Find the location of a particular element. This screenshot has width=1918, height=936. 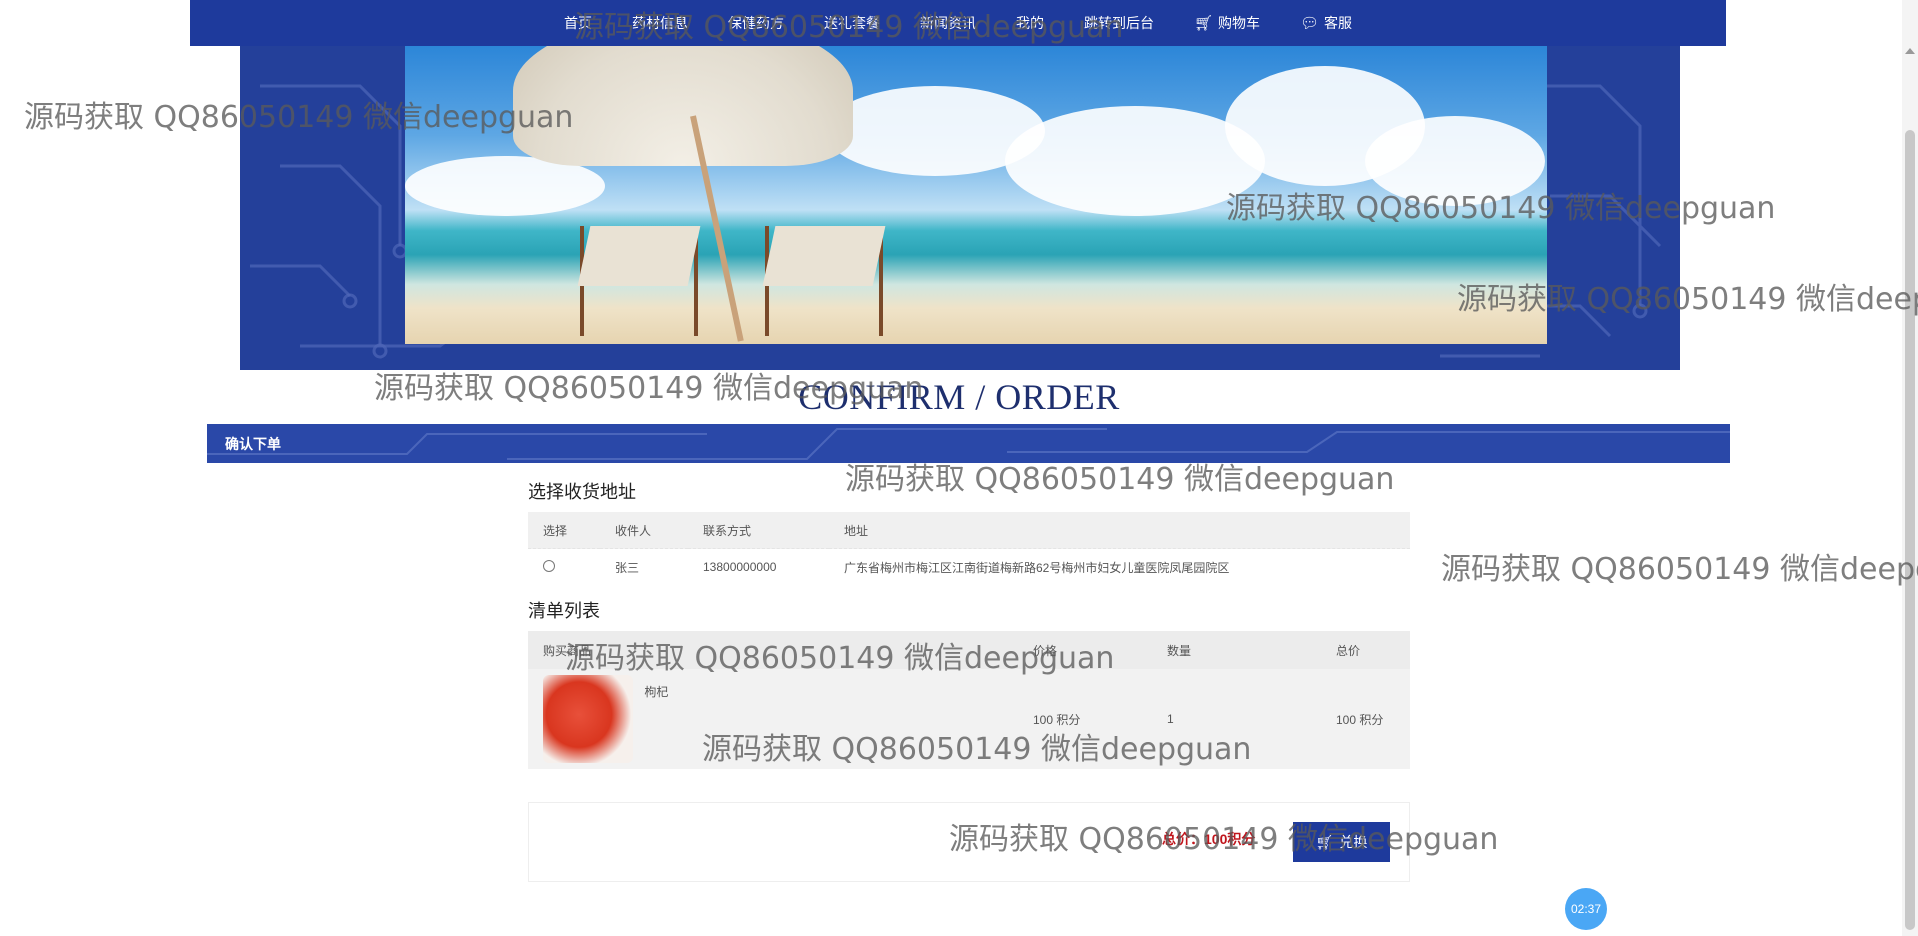

nav-cart-label: 购物车 is located at coordinates (1239, 23).